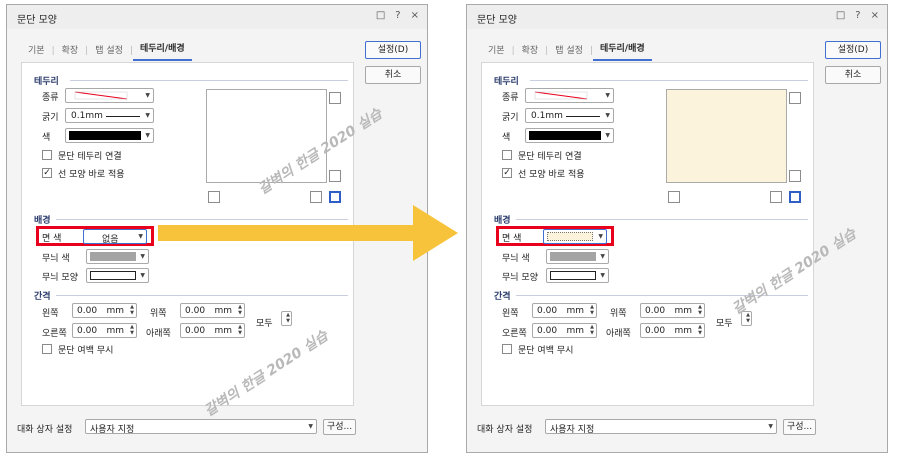  Describe the element at coordinates (101, 95) in the screenshot. I see `line-preview-icon` at that location.